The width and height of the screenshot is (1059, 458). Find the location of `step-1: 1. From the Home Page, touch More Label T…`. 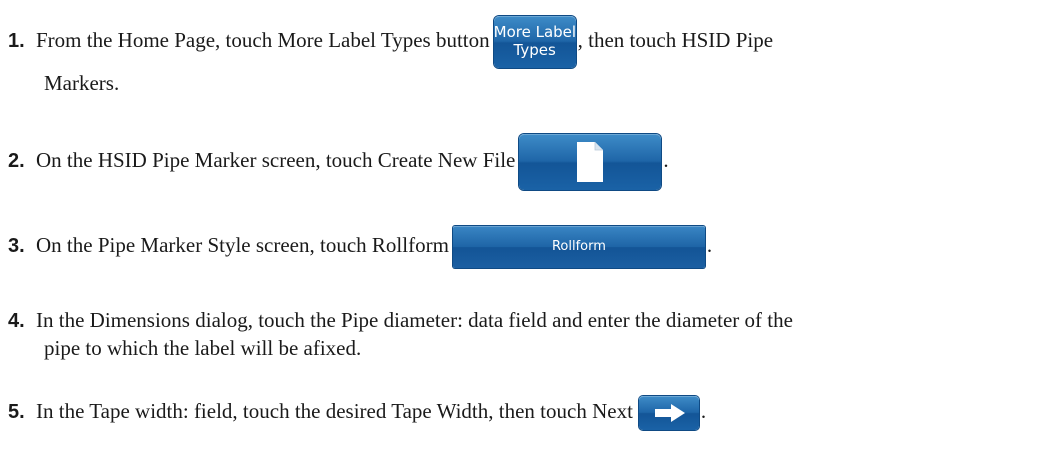

step-1: 1. From the Home Page, touch More Label T… is located at coordinates (529, 41).